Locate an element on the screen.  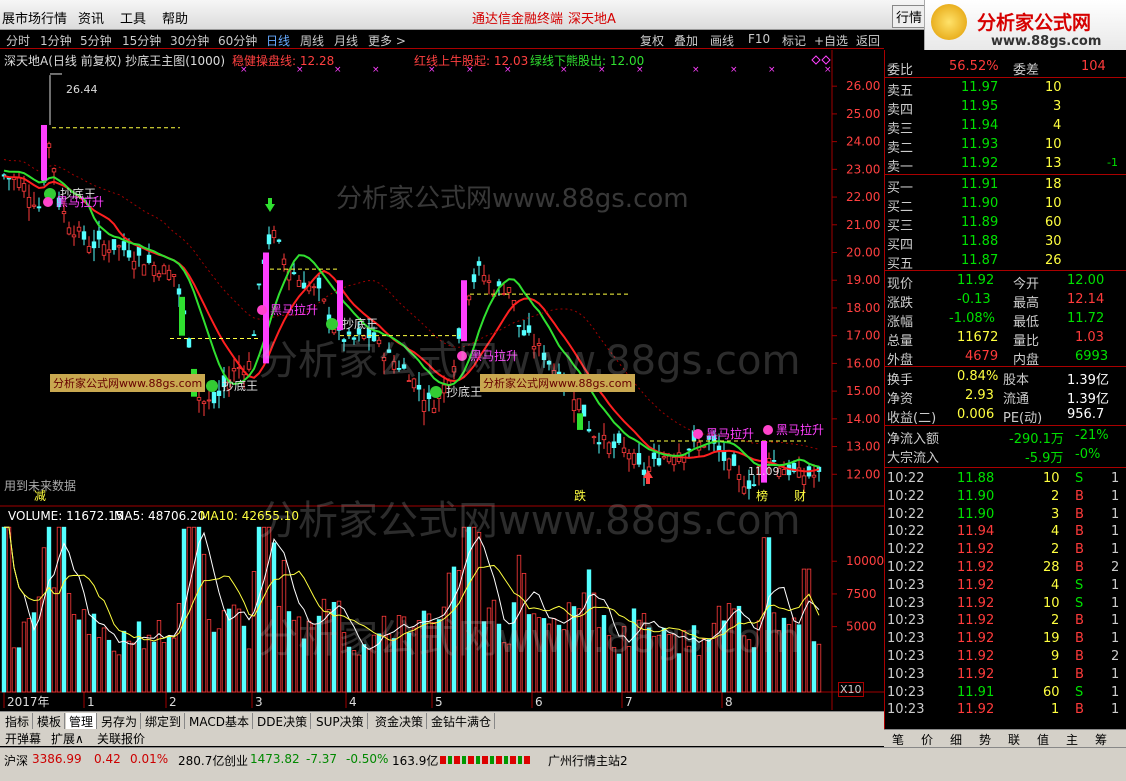
bottom-king-label: 抄底王 is located at coordinates (240, 385).